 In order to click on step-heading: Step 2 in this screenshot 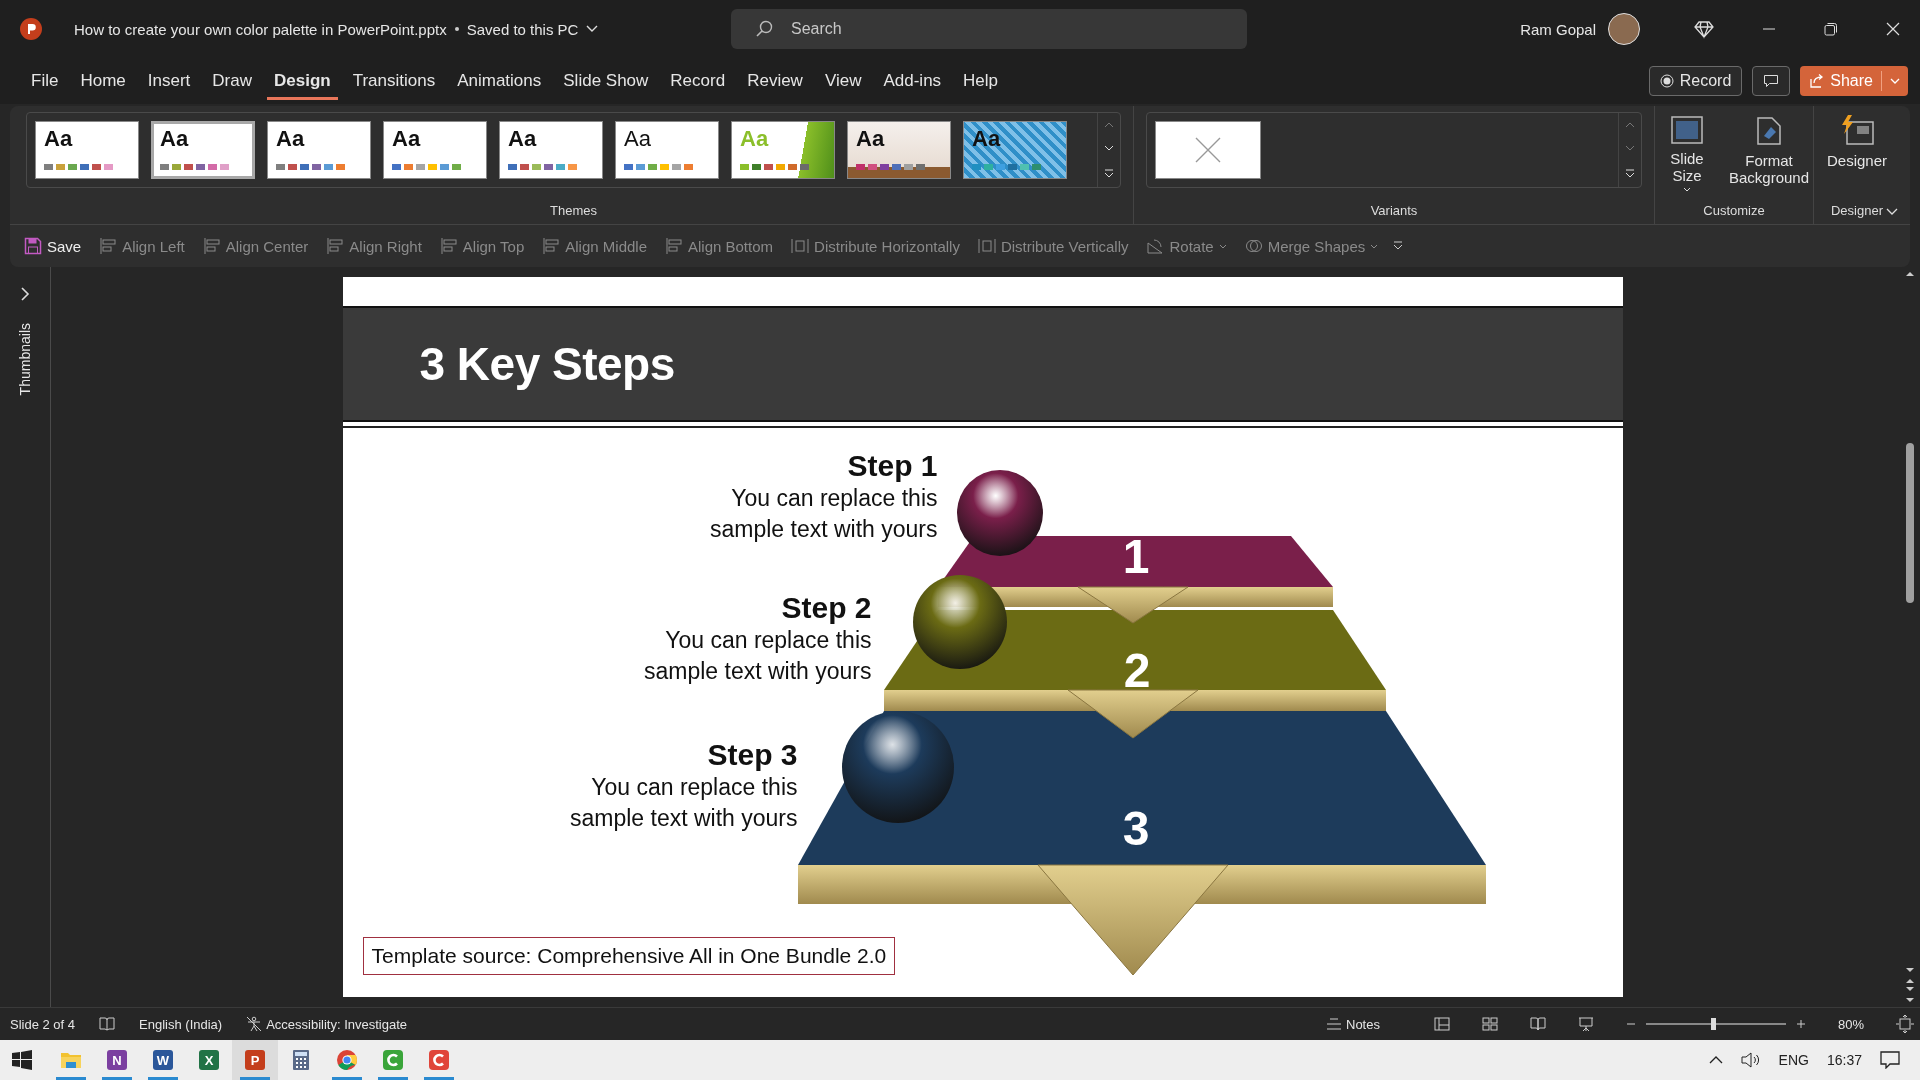, I will do `click(826, 608)`.